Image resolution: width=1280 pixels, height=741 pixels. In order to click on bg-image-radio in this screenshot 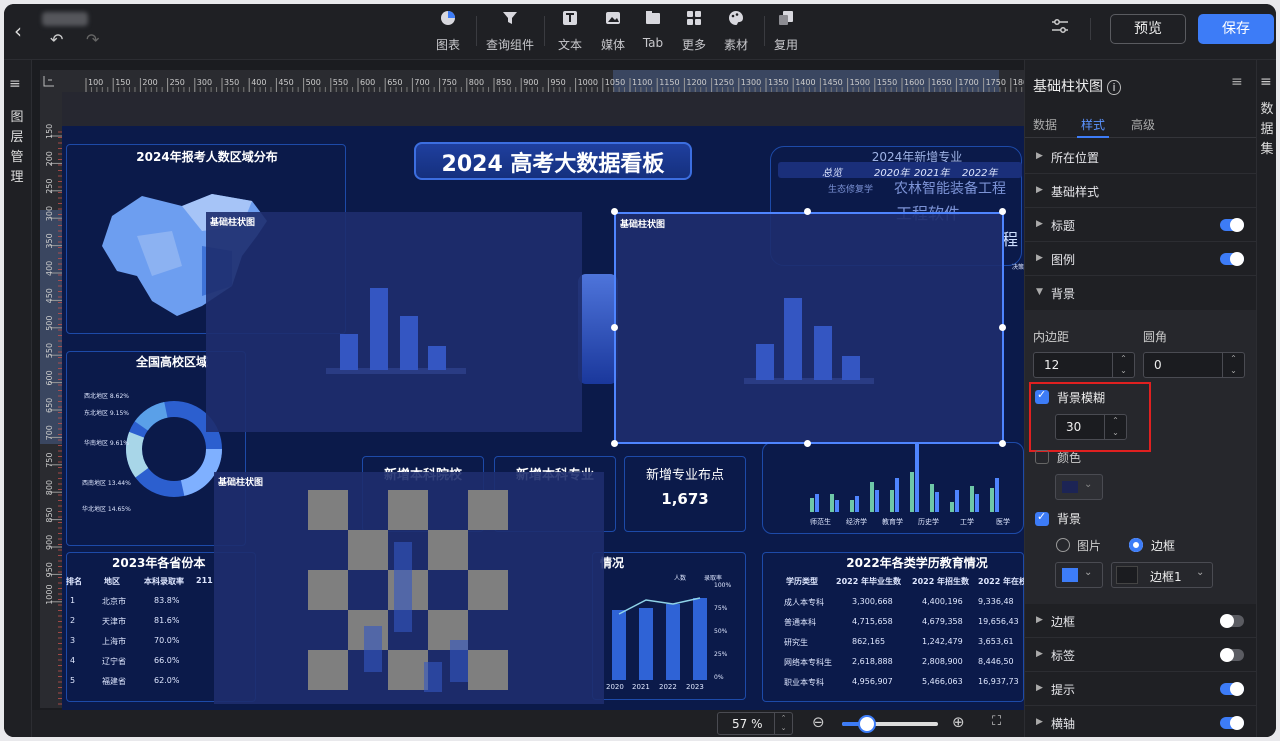, I will do `click(1063, 545)`.